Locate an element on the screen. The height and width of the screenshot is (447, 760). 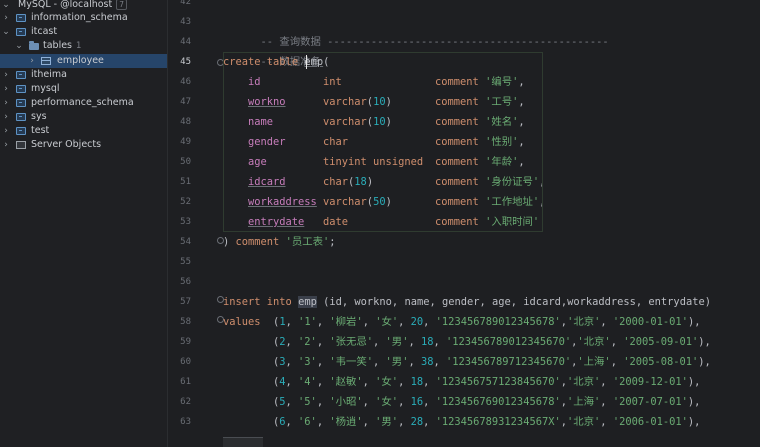
value-string: '2009-12-01' is located at coordinates (650, 382).